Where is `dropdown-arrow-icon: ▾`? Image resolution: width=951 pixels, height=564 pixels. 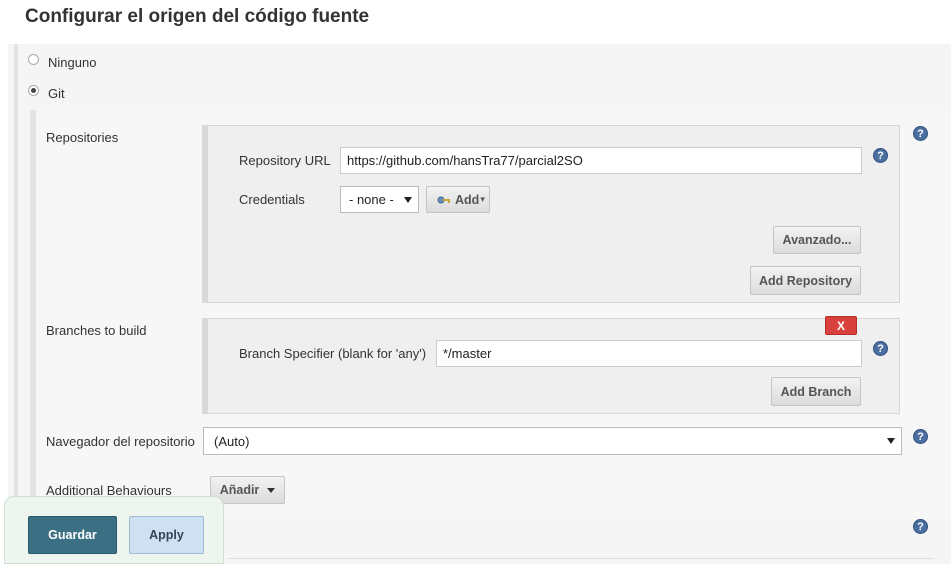 dropdown-arrow-icon: ▾ is located at coordinates (482, 199).